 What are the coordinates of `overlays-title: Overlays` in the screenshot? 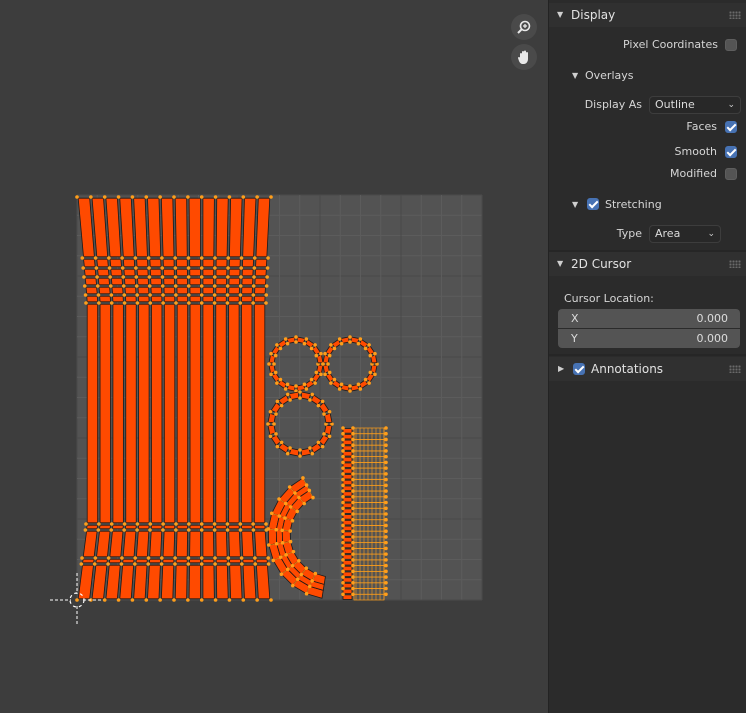 It's located at (609, 75).